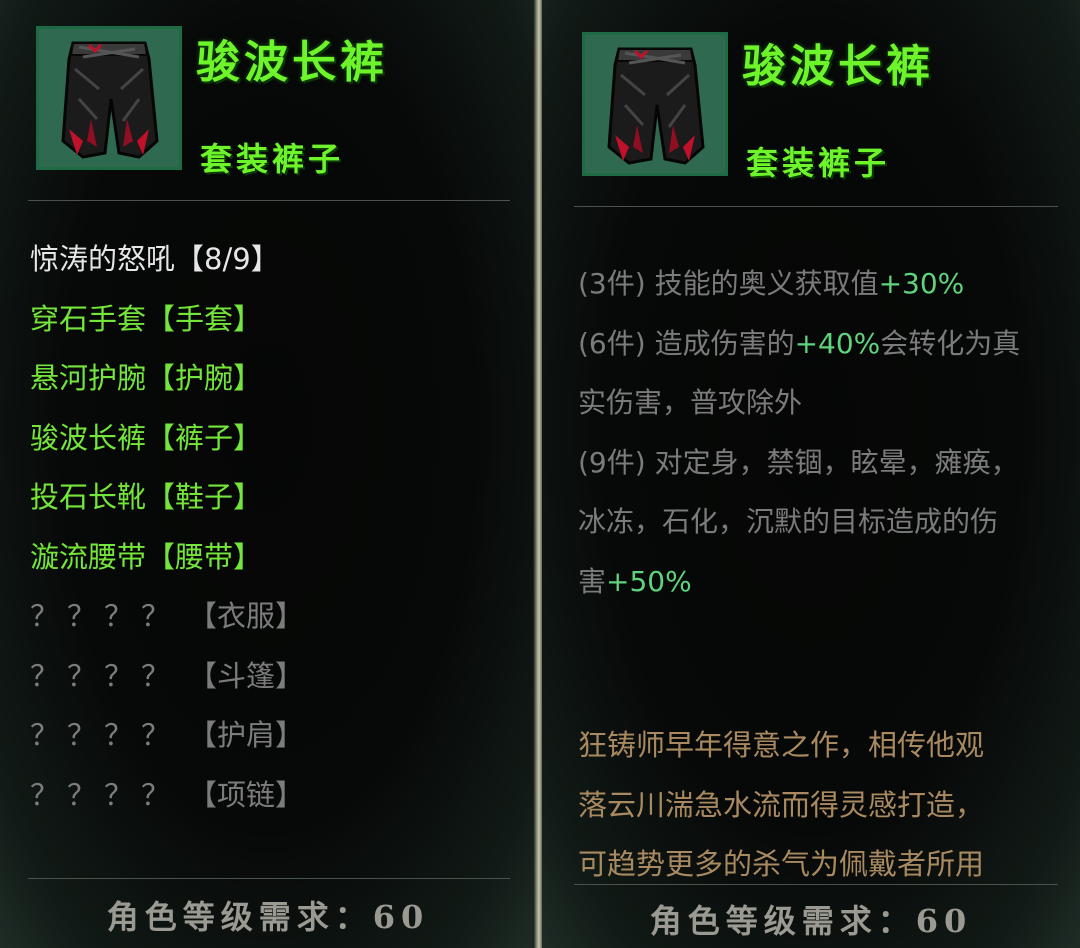  I want to click on set-bonus-line: (9件) 对定身，禁锢，眩晕，瘫痪，, so click(798, 462).